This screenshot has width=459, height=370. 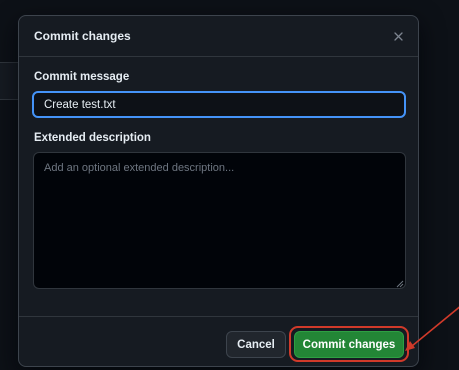 What do you see at coordinates (400, 284) in the screenshot?
I see `resize-handle-icon` at bounding box center [400, 284].